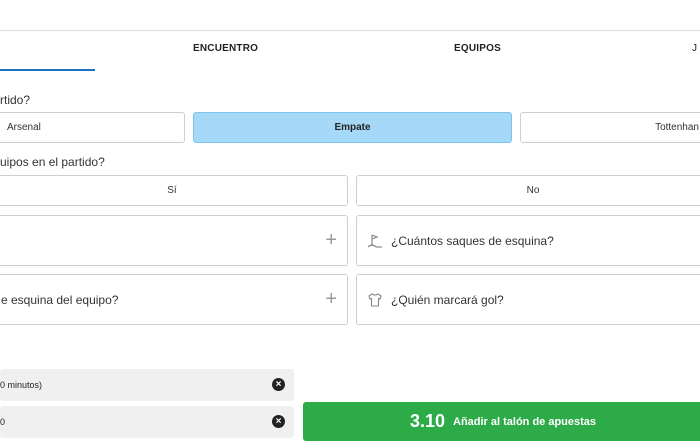 The width and height of the screenshot is (700, 441). What do you see at coordinates (225, 48) in the screenshot?
I see `tab-encuentro: ENCUENTRO` at bounding box center [225, 48].